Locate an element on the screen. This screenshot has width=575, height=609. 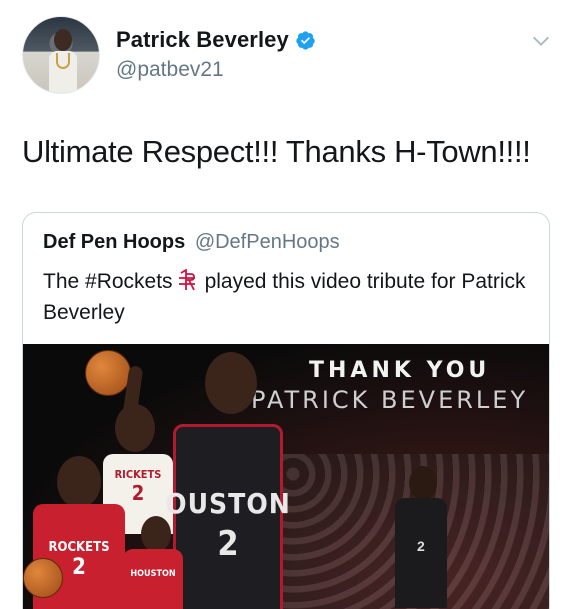
author-handle: @patbev21 is located at coordinates (170, 70).